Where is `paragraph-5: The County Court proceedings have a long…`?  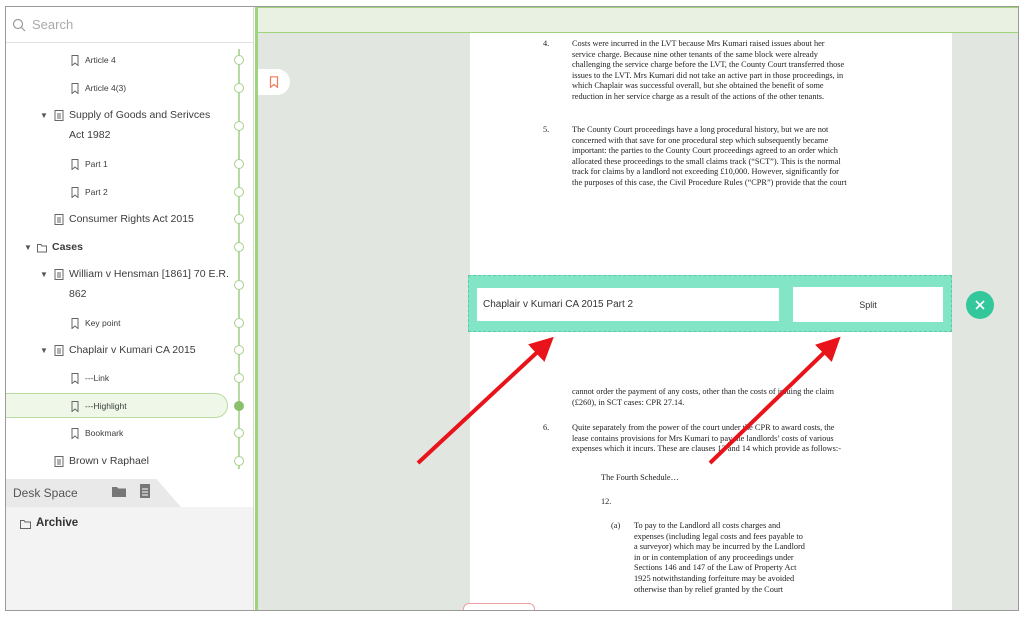
paragraph-5: The County Court proceedings have a long… is located at coordinates (733, 157).